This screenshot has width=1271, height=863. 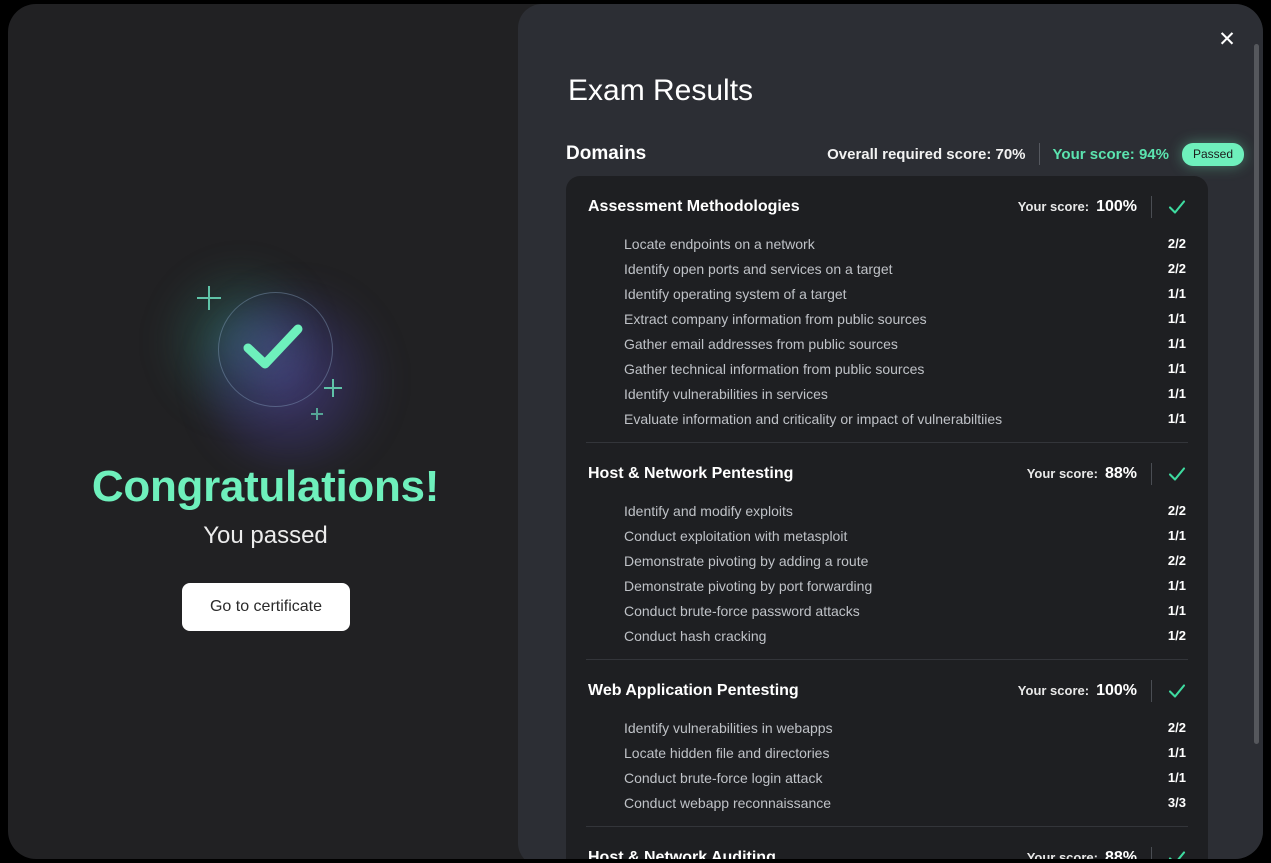 I want to click on objective-row: Identify vulnerabilities in webapps 2/2, so click(x=887, y=727).